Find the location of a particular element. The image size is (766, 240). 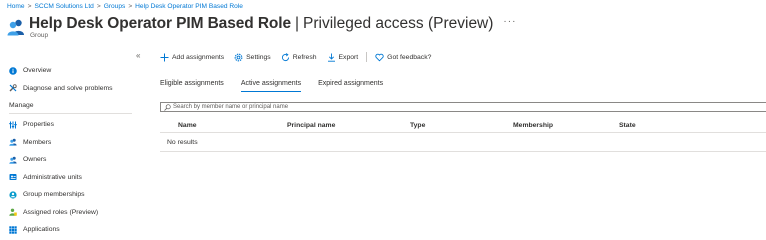

sidebar-item-overview: Overview is located at coordinates (75, 71).